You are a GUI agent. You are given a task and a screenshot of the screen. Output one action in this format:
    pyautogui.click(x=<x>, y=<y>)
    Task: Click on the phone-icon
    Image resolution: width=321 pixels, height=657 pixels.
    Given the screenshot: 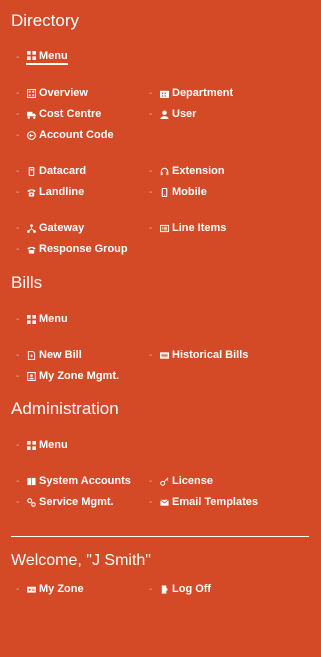 What is the action you would take?
    pyautogui.click(x=31, y=192)
    